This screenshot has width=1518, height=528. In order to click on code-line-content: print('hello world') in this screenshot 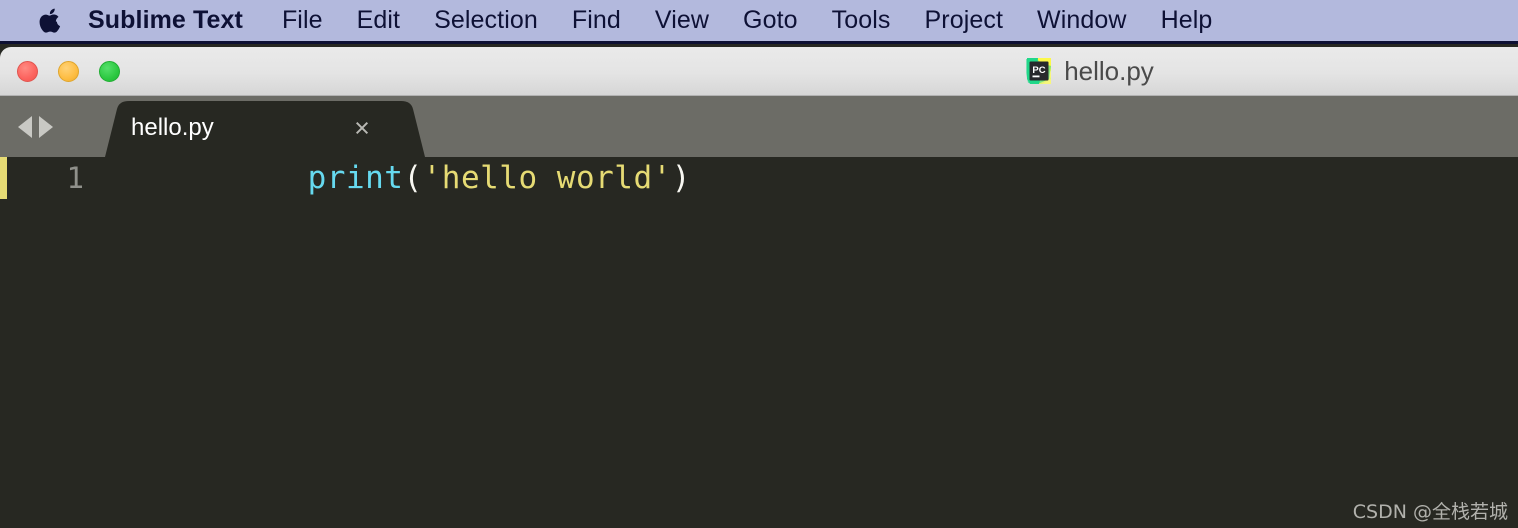, I will do `click(403, 199)`.